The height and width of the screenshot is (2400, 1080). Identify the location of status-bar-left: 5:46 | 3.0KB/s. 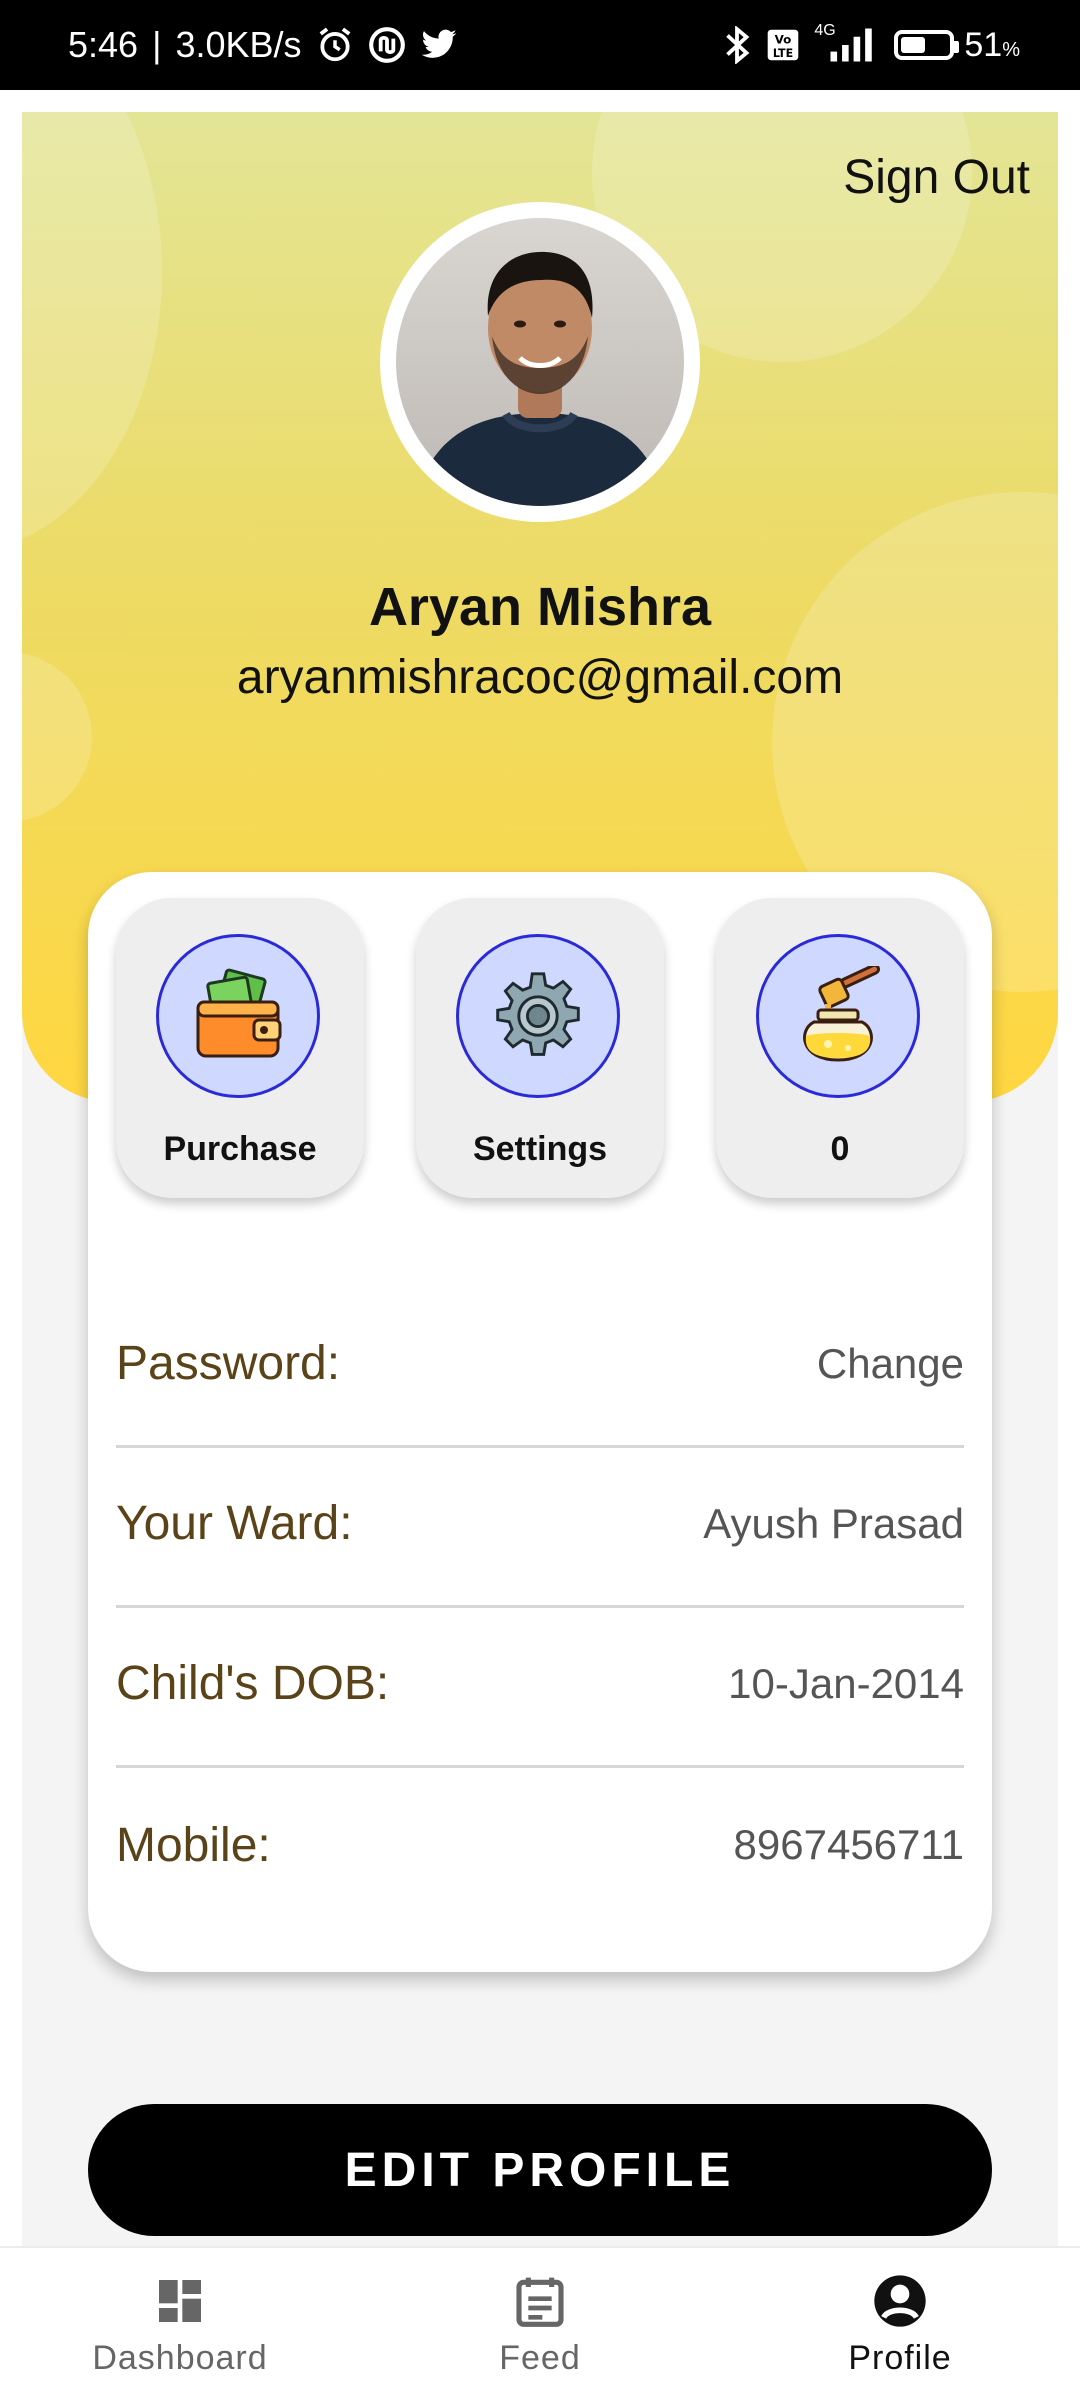
(263, 45).